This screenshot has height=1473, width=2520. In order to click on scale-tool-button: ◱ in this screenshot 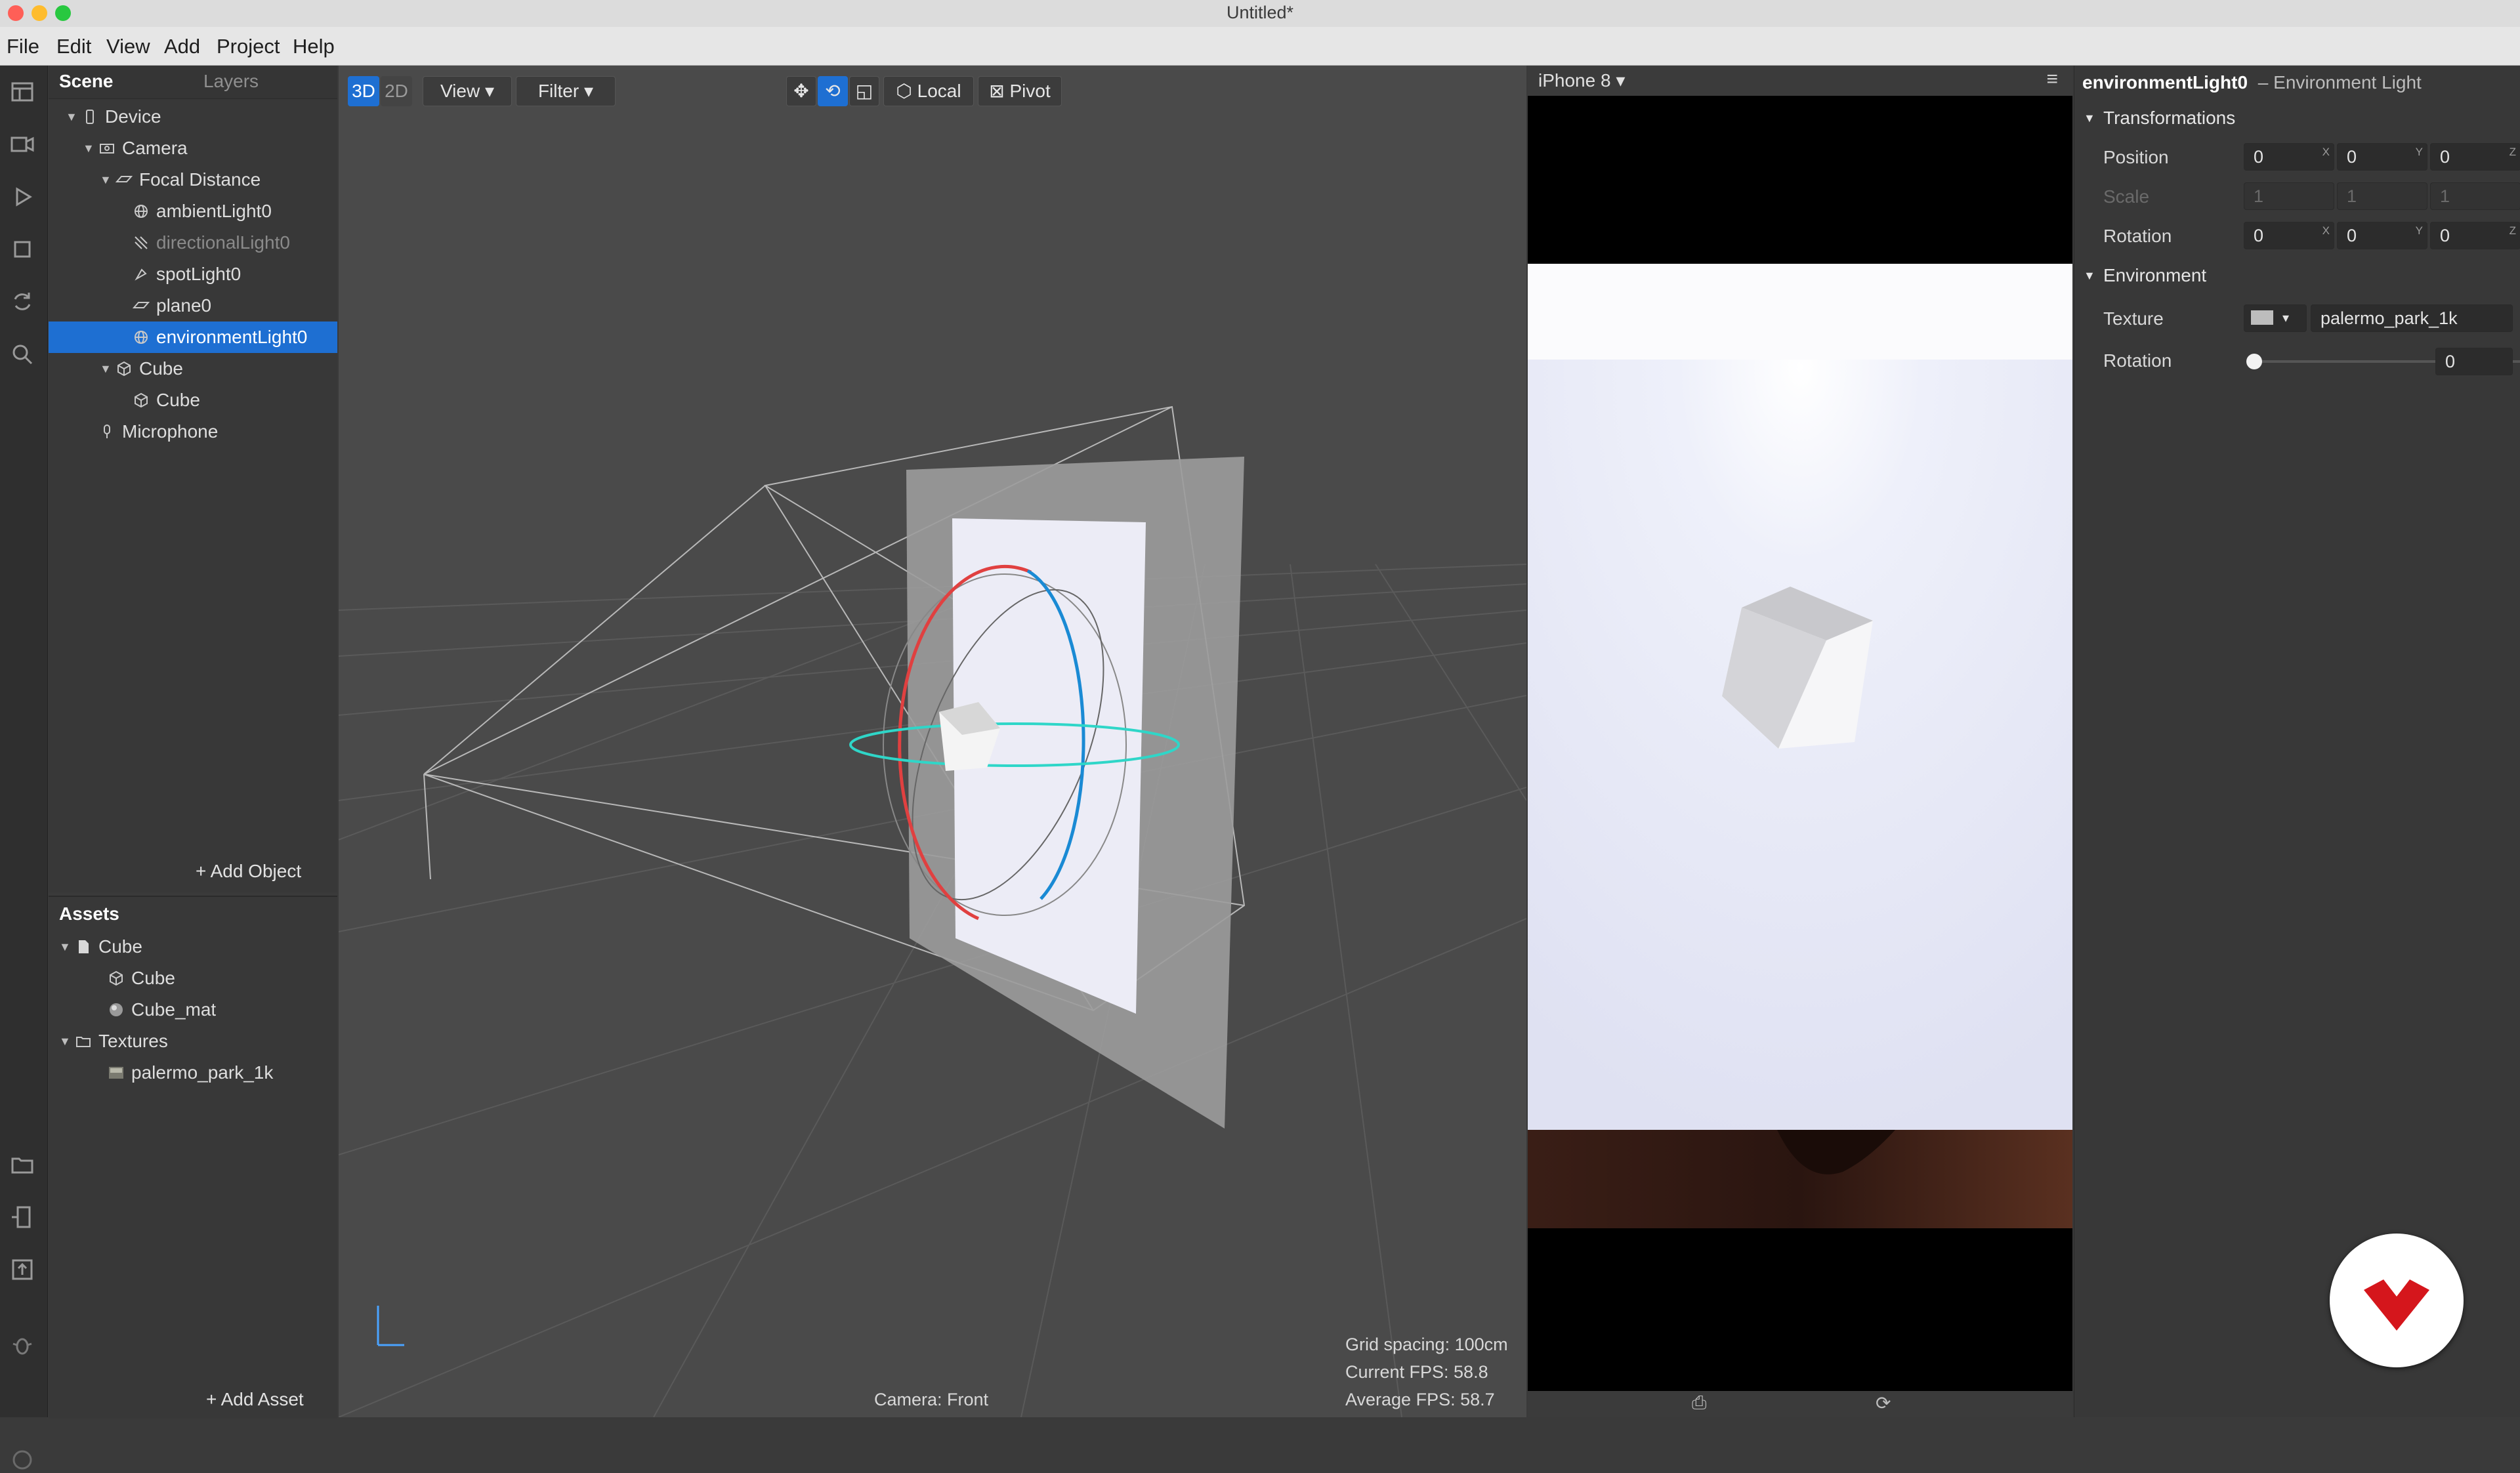, I will do `click(864, 91)`.